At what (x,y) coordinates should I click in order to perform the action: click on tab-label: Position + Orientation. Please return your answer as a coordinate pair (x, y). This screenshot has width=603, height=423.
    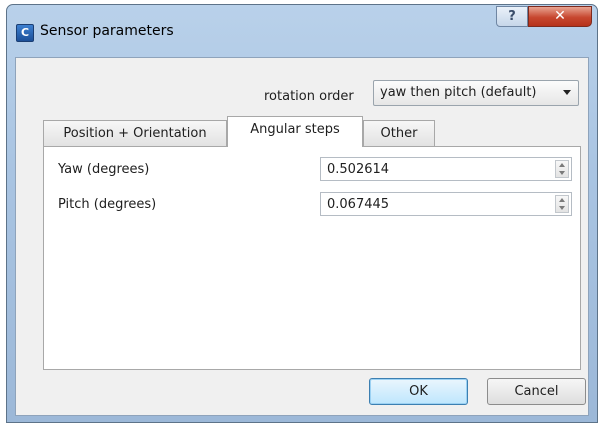
    Looking at the image, I should click on (135, 133).